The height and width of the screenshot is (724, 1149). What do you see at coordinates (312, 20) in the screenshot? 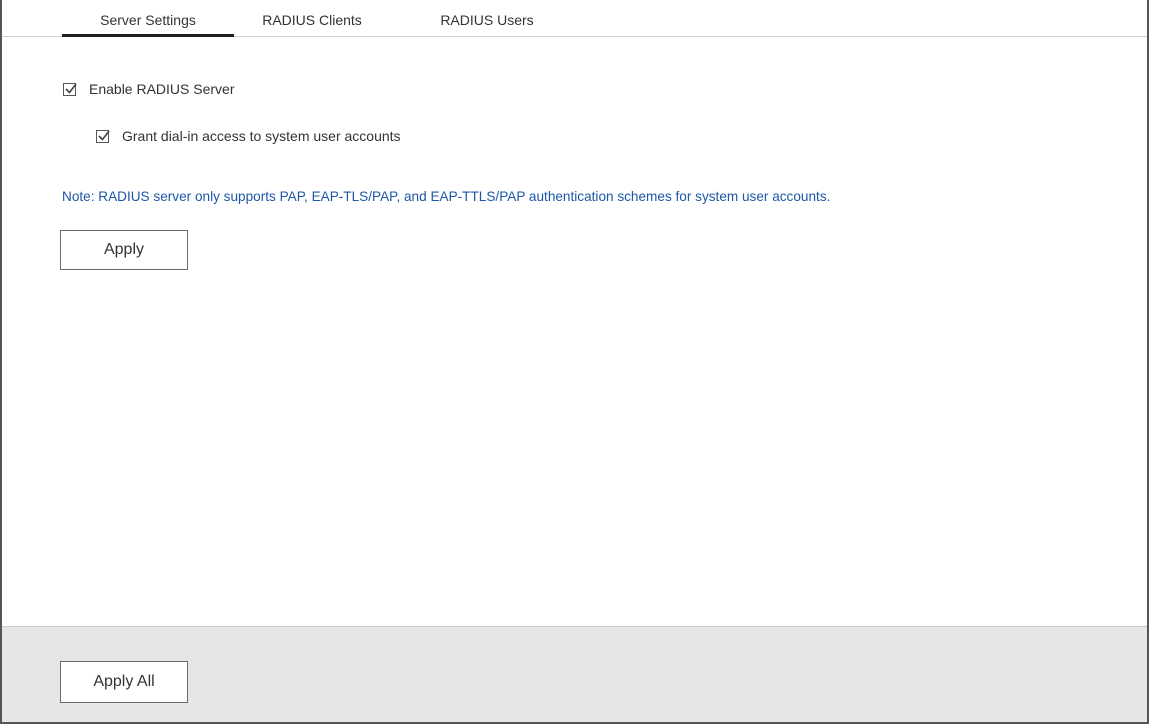
I see `tab-radius-clients-label: RADIUS Clients` at bounding box center [312, 20].